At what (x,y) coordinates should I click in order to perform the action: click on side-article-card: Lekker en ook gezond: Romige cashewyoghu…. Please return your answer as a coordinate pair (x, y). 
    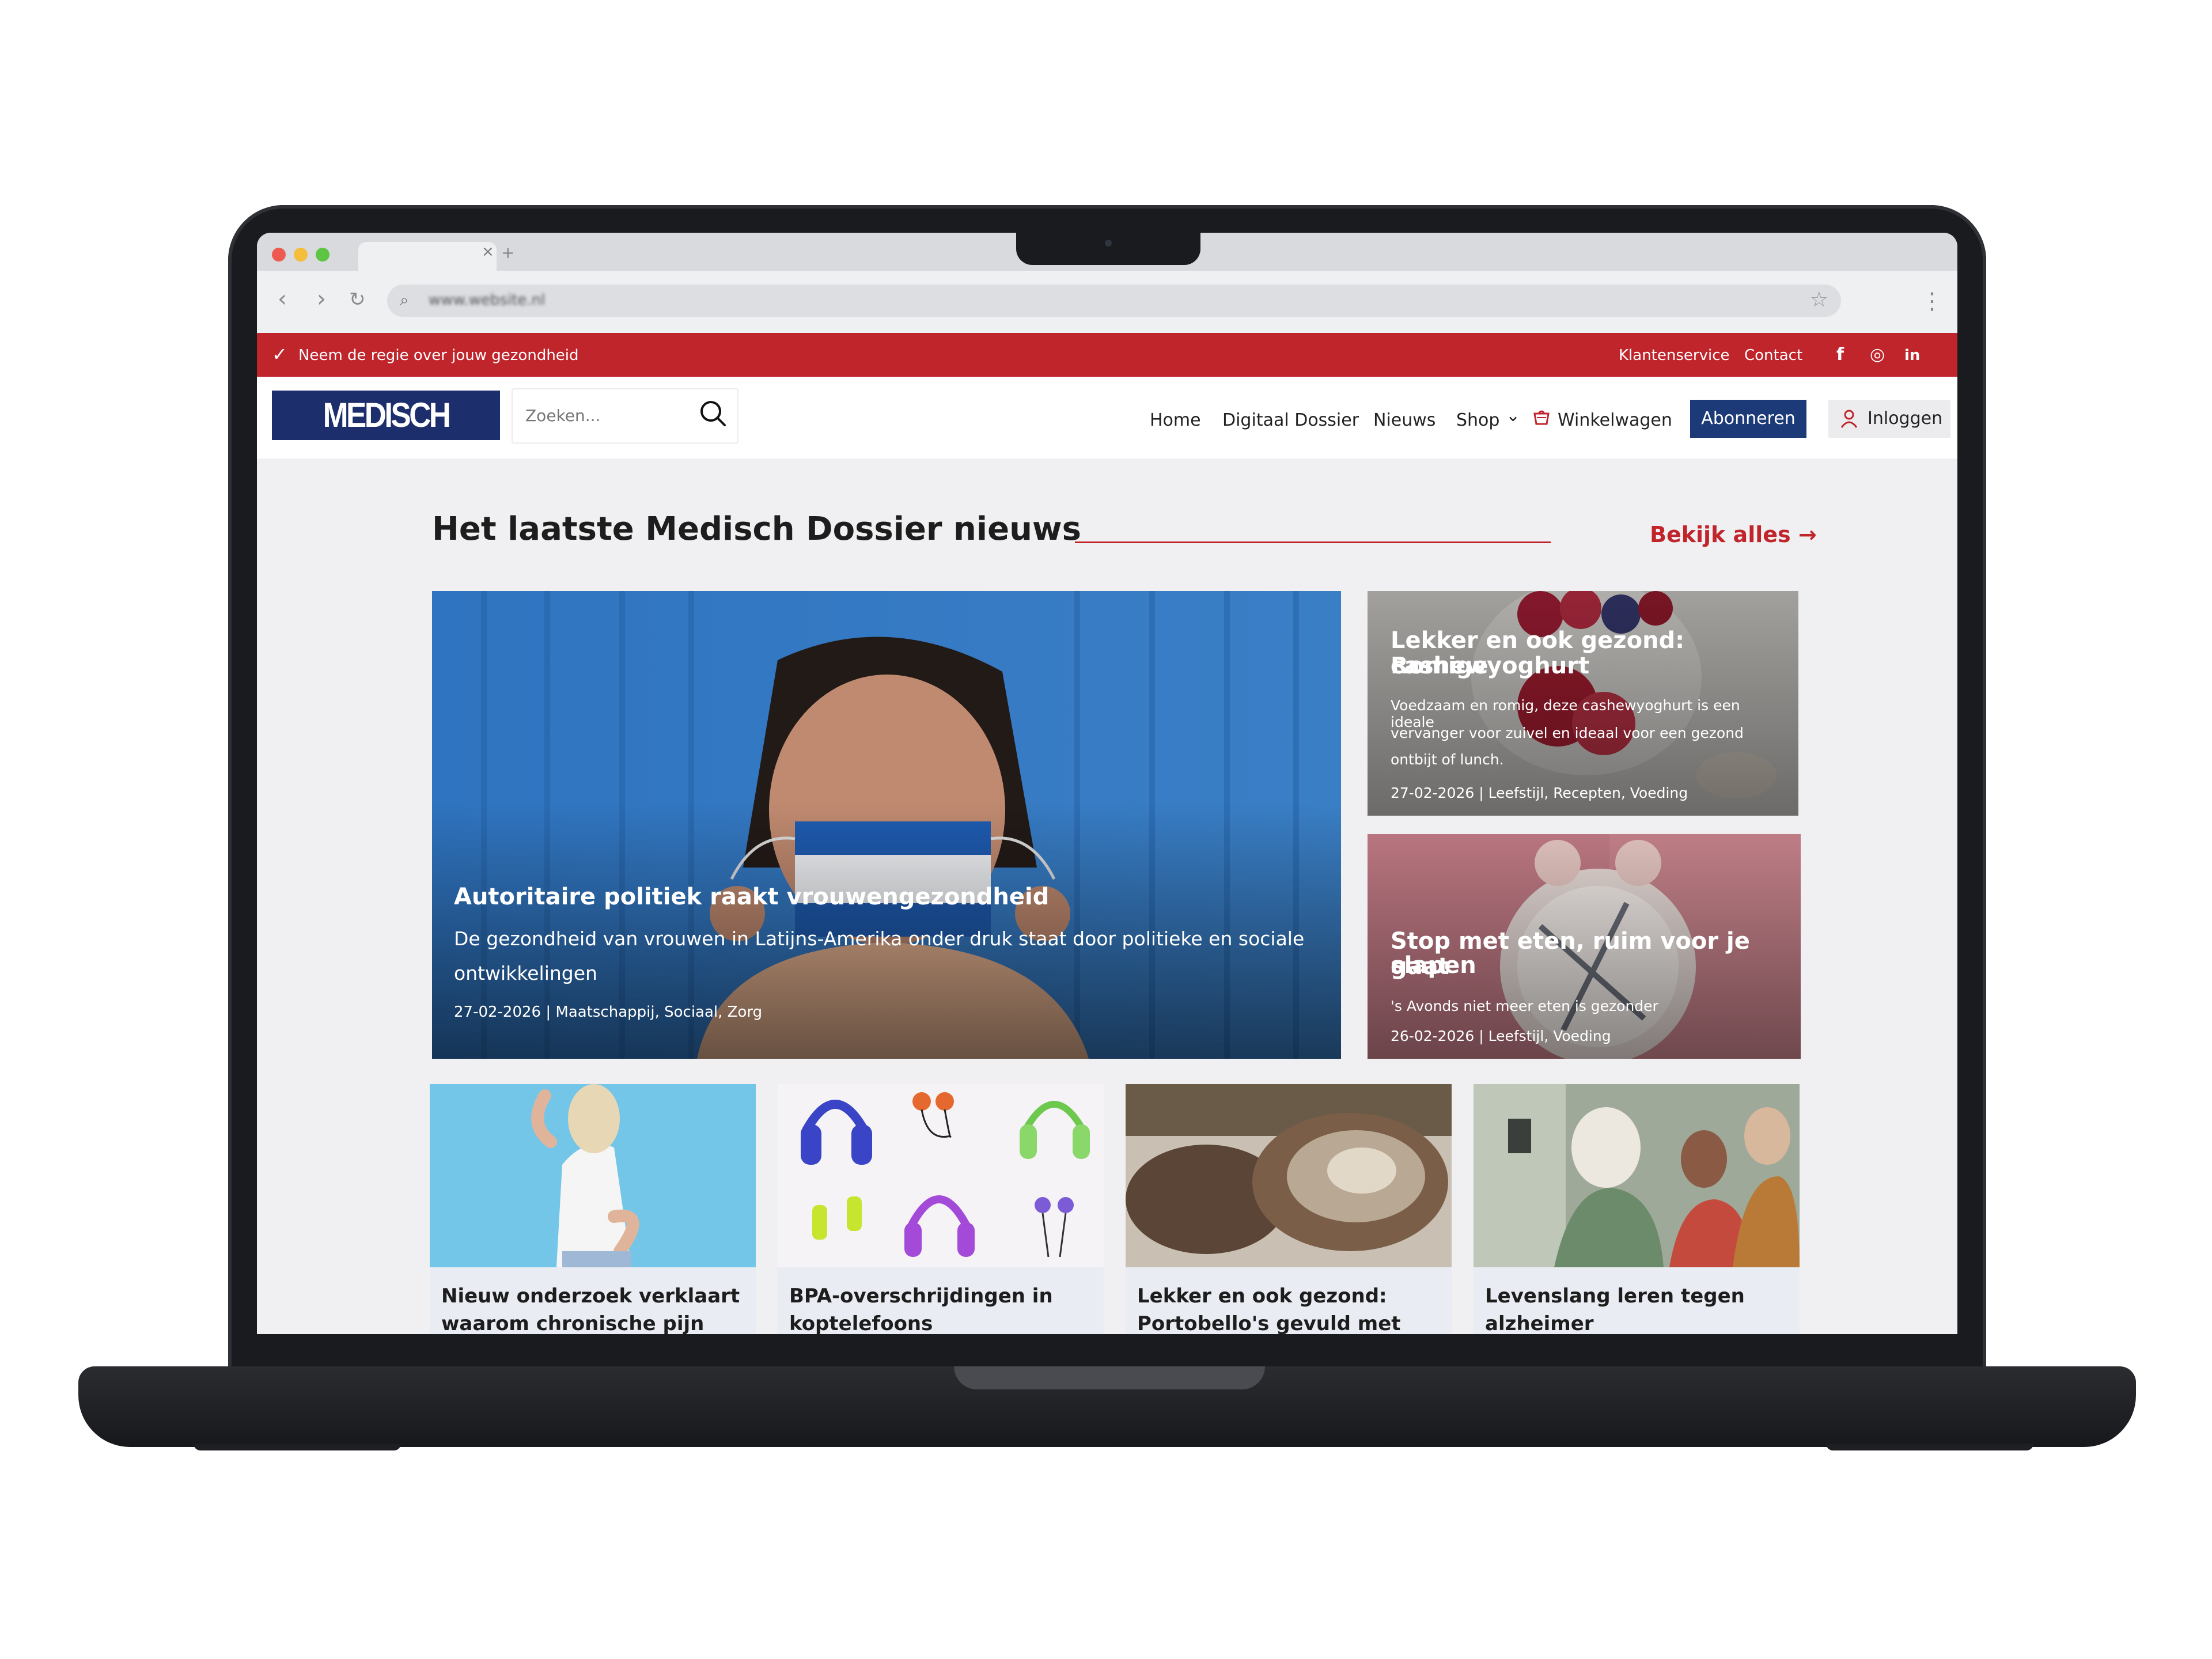
    Looking at the image, I should click on (1583, 703).